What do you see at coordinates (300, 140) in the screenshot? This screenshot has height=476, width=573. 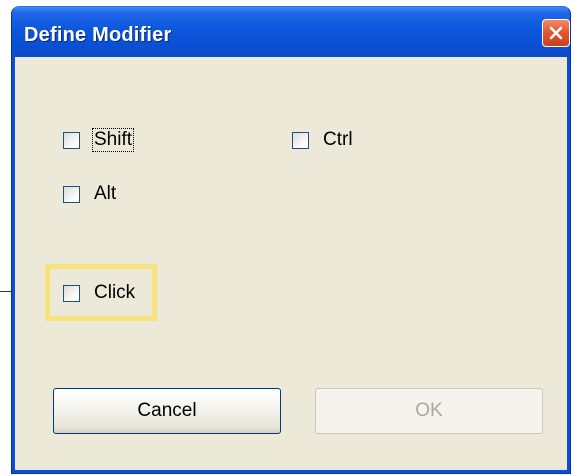 I see `ctrl-checkbox-box` at bounding box center [300, 140].